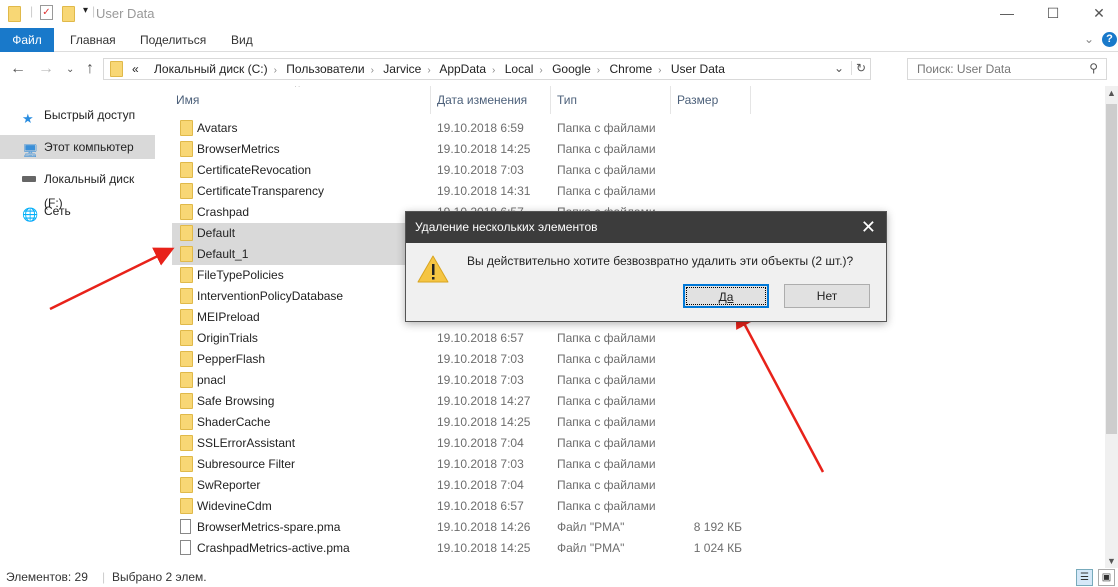  I want to click on vertical-scrollbar: ▲ ▼, so click(1111, 327).